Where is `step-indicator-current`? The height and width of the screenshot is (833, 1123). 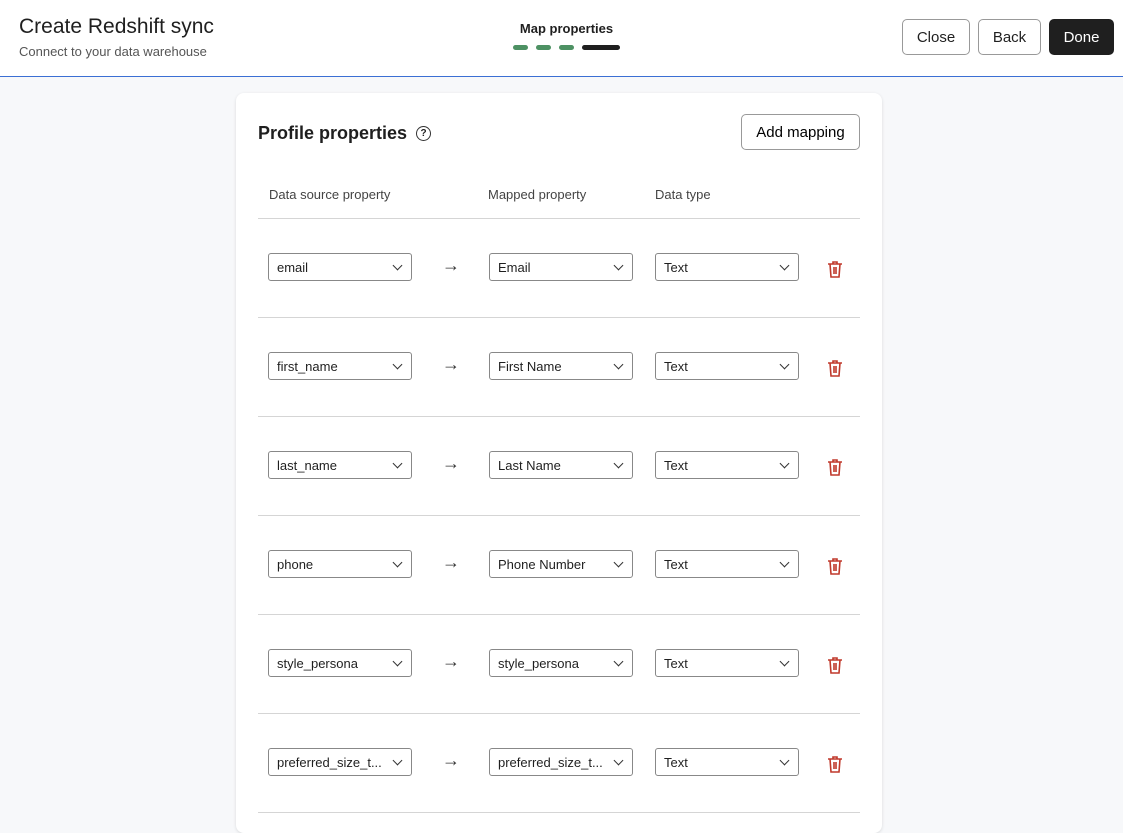 step-indicator-current is located at coordinates (601, 47).